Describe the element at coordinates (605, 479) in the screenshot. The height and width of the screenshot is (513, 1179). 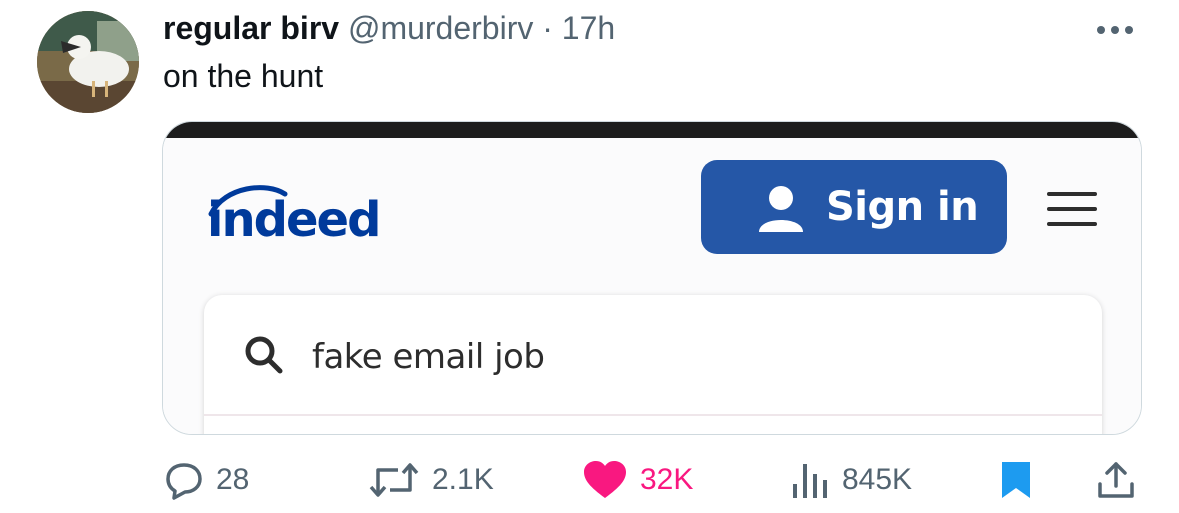
I see `heart-icon` at that location.